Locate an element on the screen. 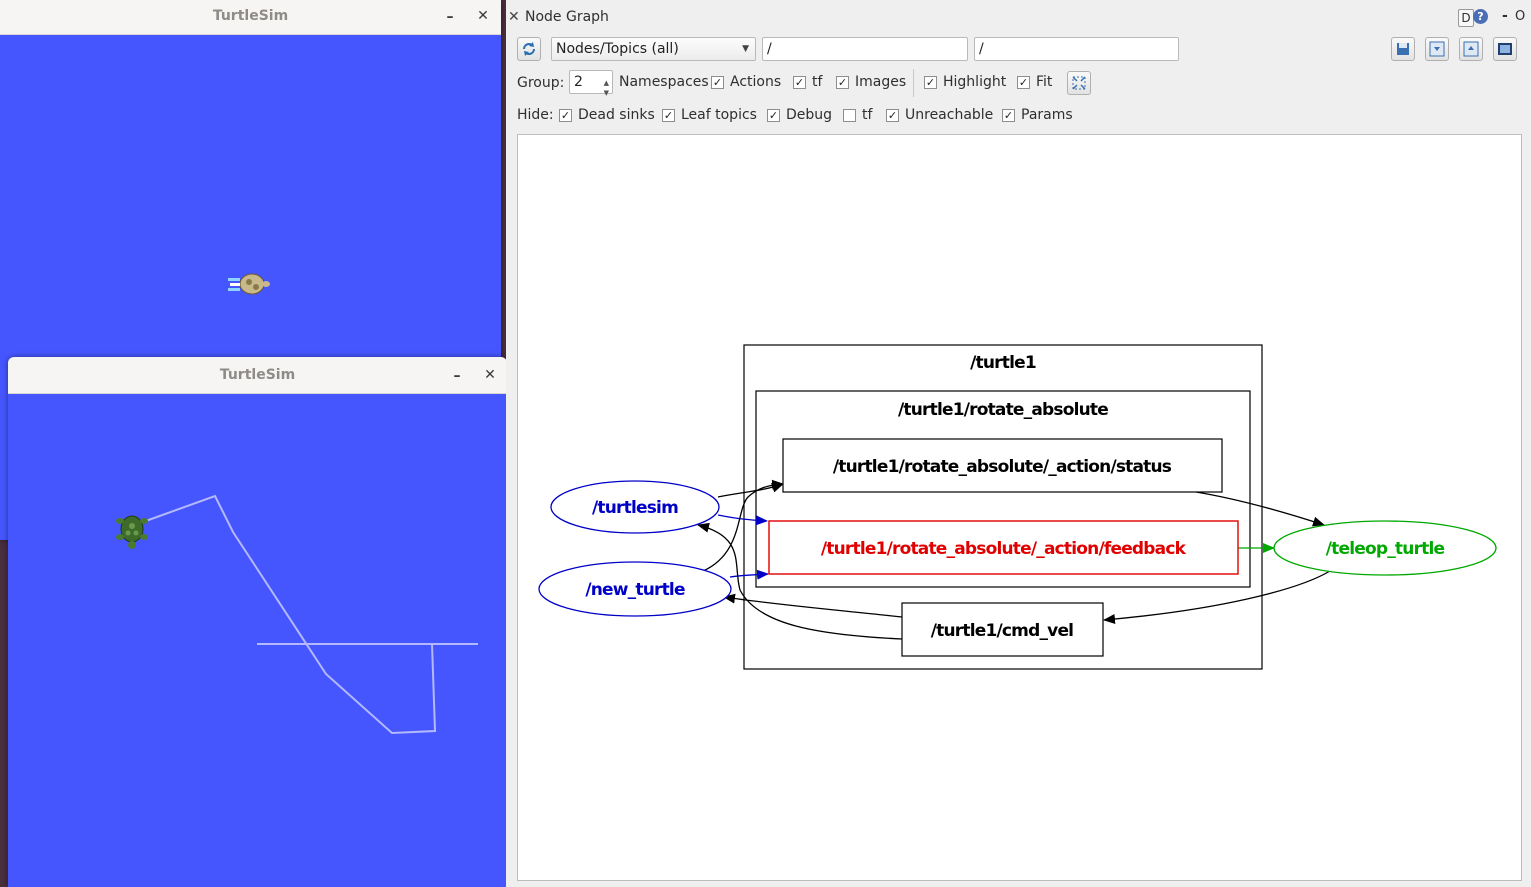 The height and width of the screenshot is (887, 1531). tools-icon: ✕ is located at coordinates (514, 17).